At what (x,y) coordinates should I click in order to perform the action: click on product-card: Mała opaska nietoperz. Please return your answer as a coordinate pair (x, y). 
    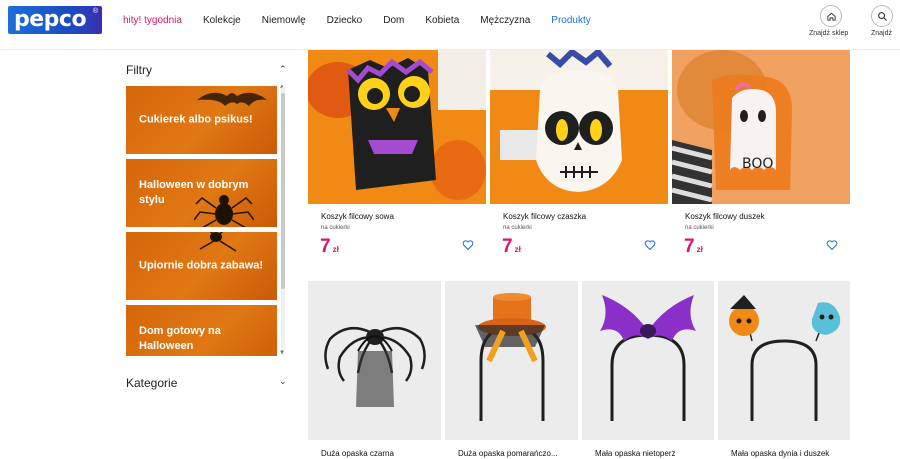
    Looking at the image, I should click on (648, 370).